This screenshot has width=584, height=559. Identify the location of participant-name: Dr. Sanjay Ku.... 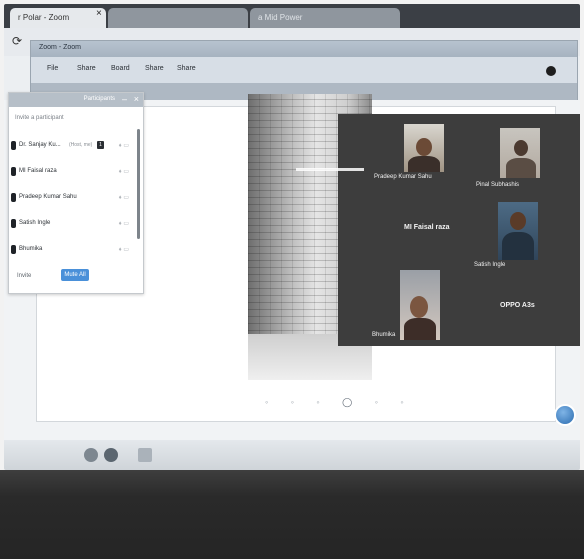
(40, 145).